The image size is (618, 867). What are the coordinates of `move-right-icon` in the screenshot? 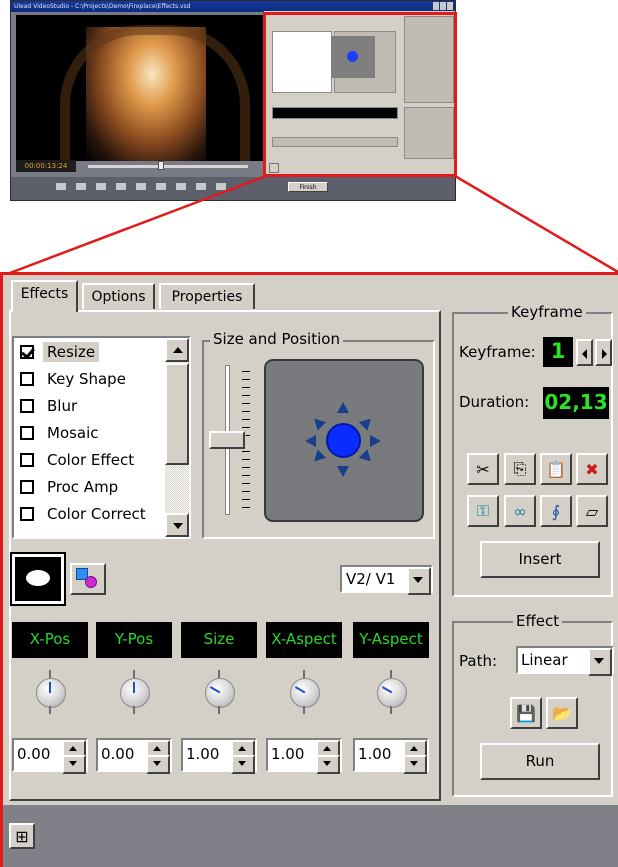 It's located at (375, 441).